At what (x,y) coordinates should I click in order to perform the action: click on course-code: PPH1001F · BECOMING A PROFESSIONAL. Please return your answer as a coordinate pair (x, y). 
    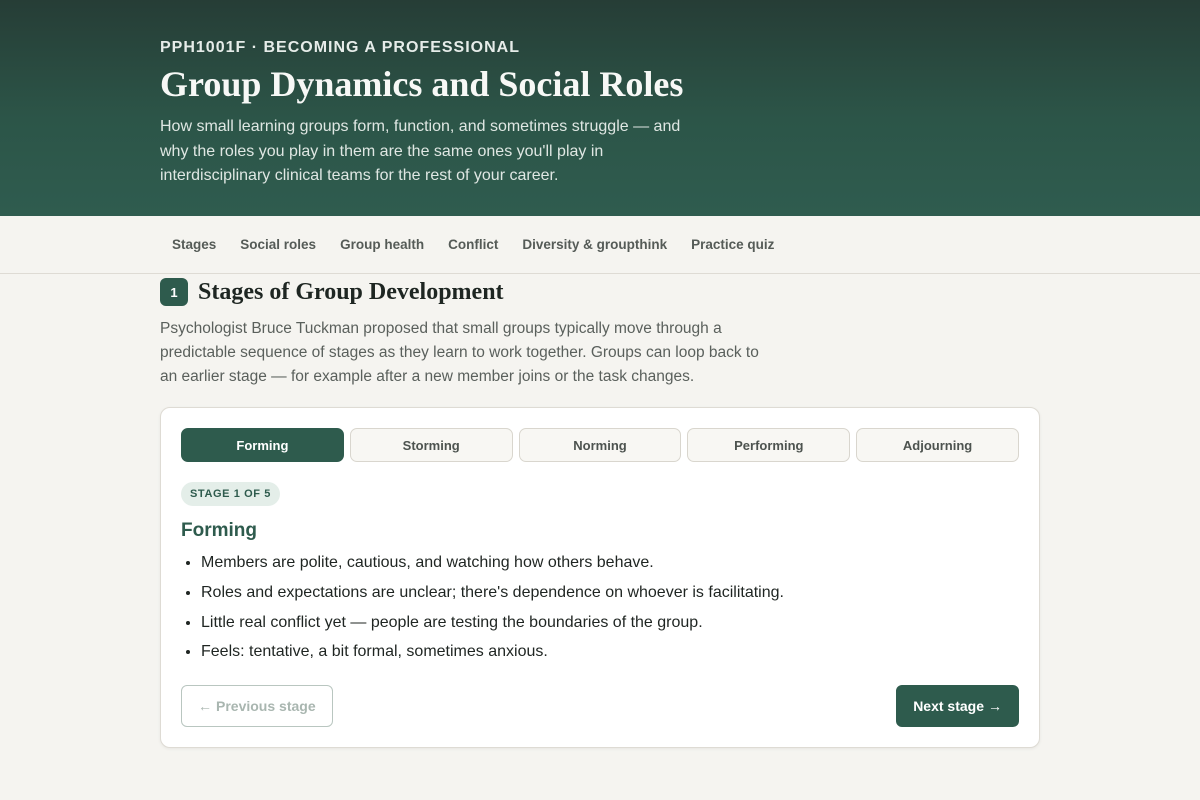
    Looking at the image, I should click on (340, 47).